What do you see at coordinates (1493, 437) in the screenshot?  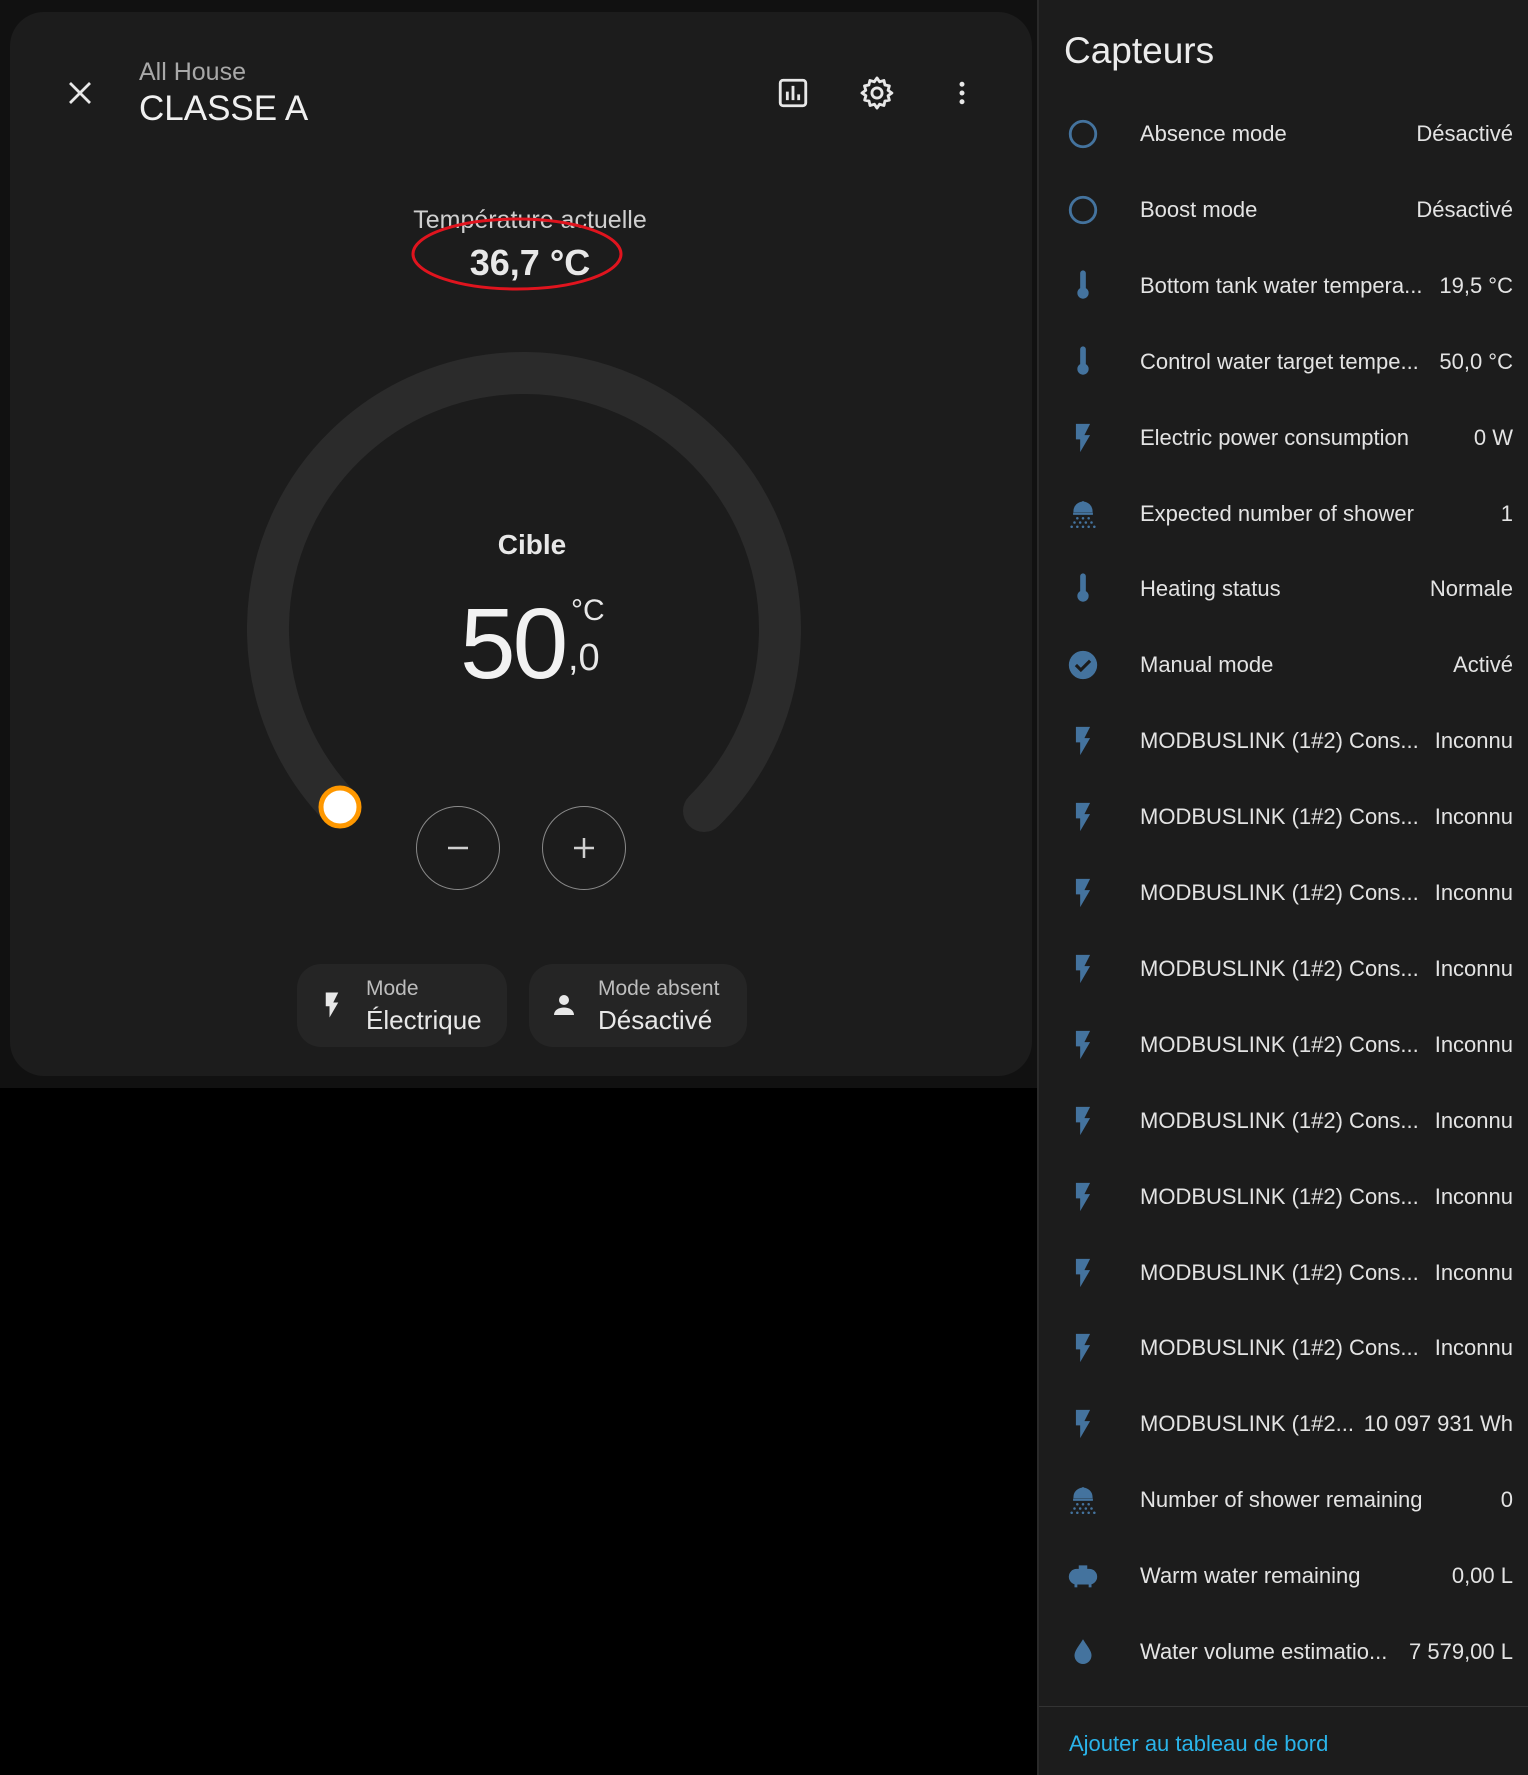 I see `sensor-value: 0 W` at bounding box center [1493, 437].